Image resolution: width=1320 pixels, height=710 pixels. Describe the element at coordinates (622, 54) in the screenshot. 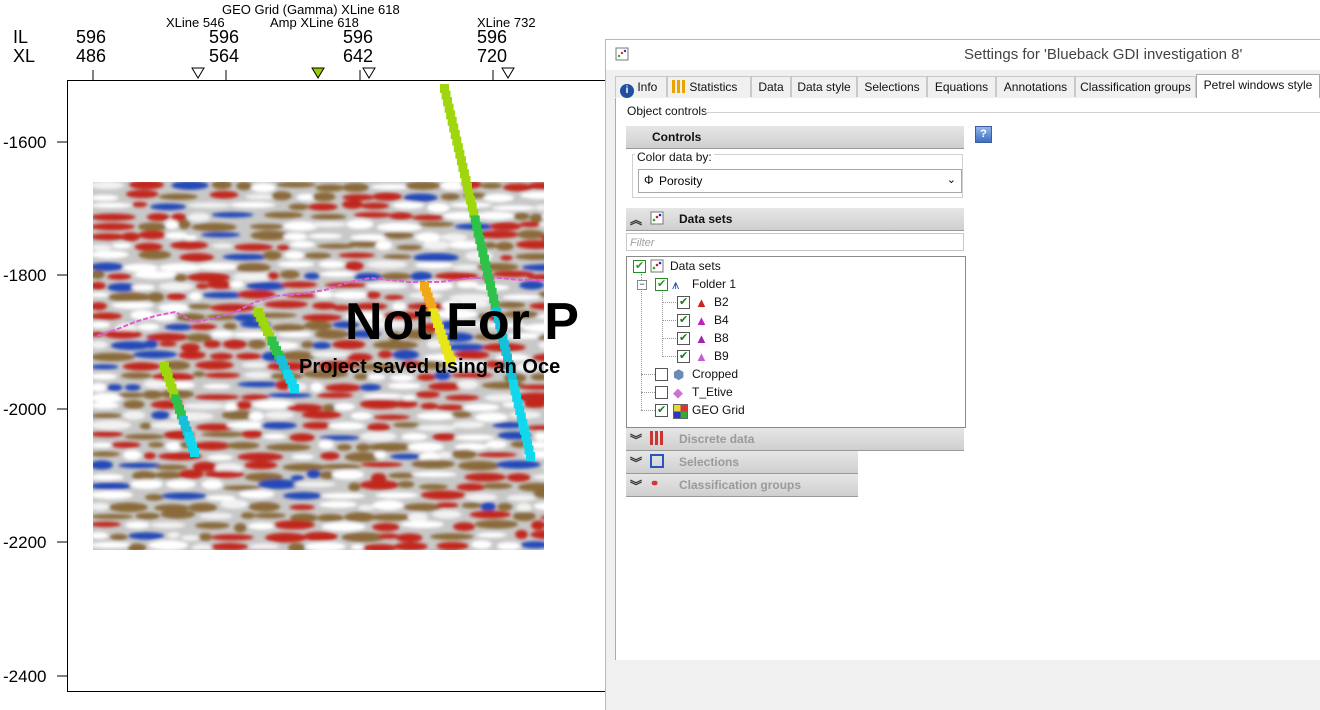

I see `app-icon` at that location.